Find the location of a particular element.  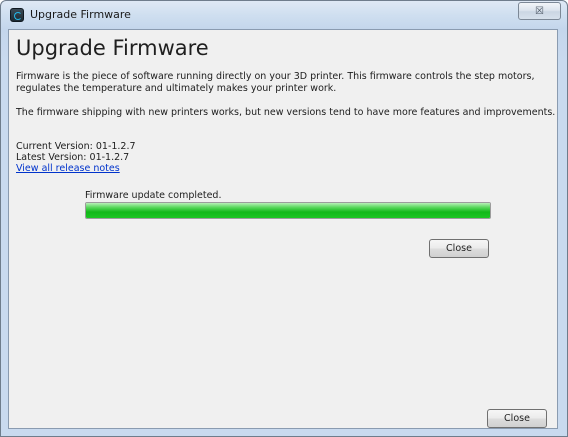

close-icon: ☒ is located at coordinates (539, 11).